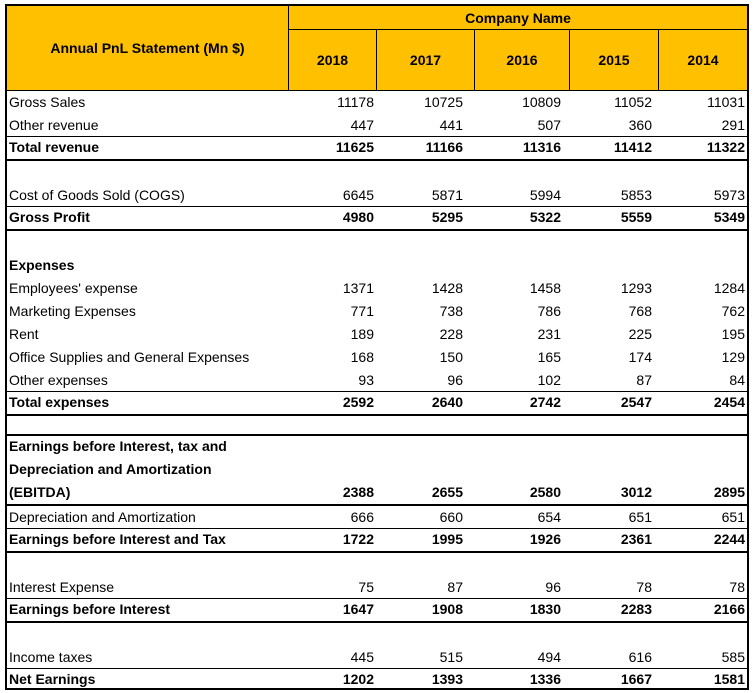 Image resolution: width=753 pixels, height=693 pixels. What do you see at coordinates (737, 380) in the screenshot?
I see `cell-value-2014: 84` at bounding box center [737, 380].